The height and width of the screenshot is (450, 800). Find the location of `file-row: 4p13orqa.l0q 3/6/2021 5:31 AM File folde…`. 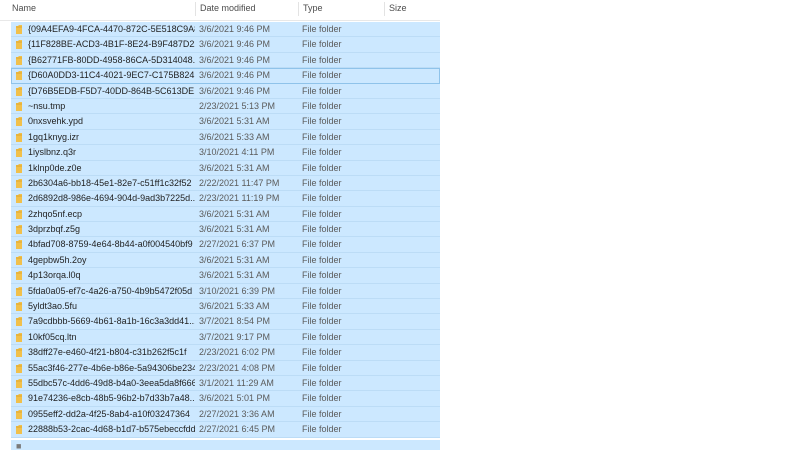

file-row: 4p13orqa.l0q 3/6/2021 5:31 AM File folde… is located at coordinates (225, 276).